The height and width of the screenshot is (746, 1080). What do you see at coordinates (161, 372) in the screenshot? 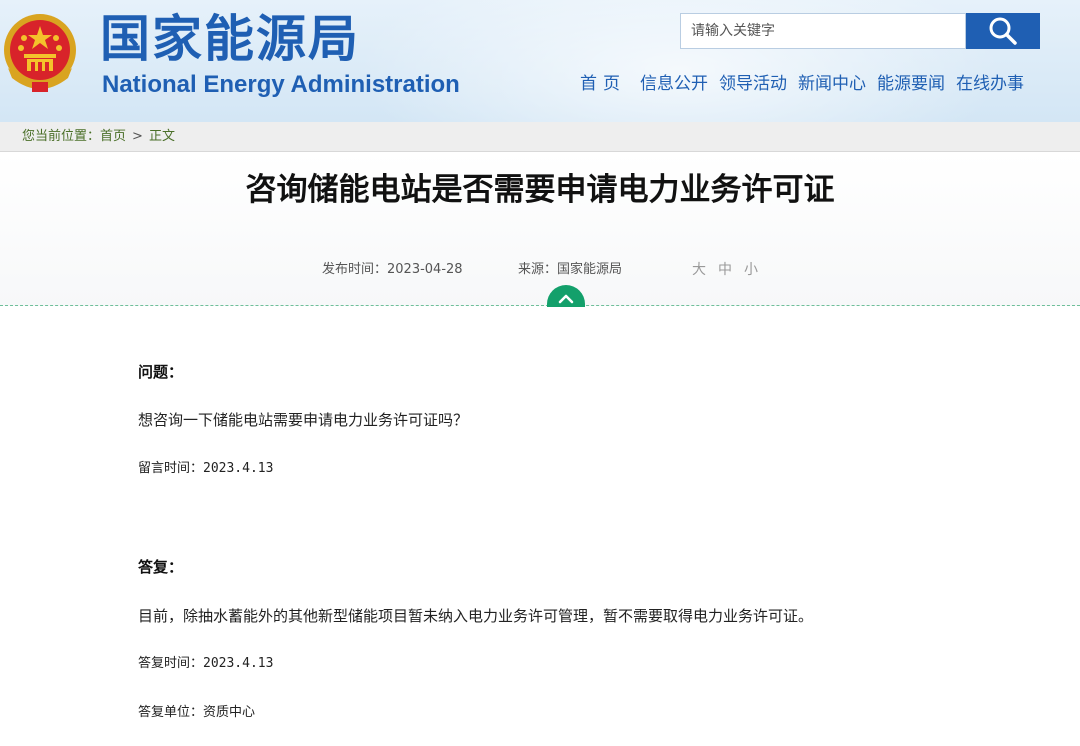
I see `question-label: 问题：` at bounding box center [161, 372].